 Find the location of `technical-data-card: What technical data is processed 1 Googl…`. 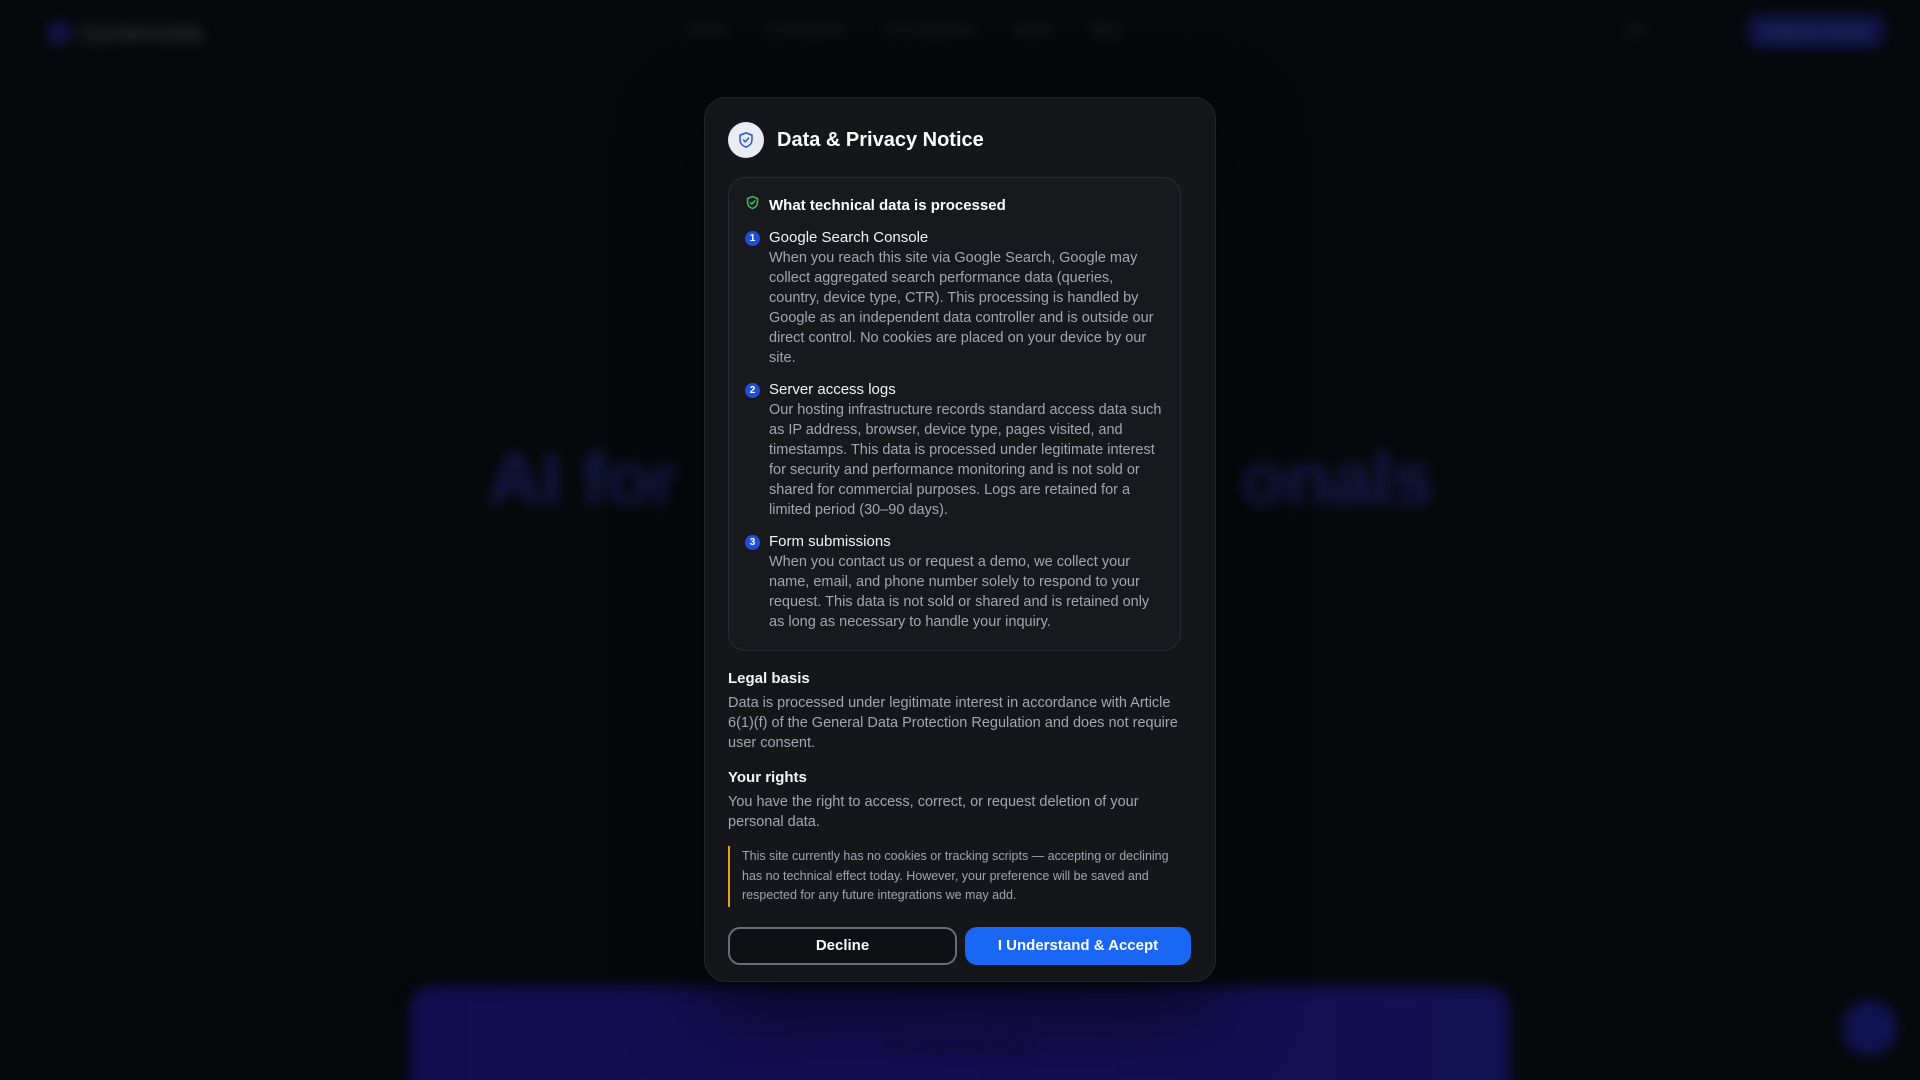

technical-data-card: What technical data is processed 1 Googl… is located at coordinates (954, 414).